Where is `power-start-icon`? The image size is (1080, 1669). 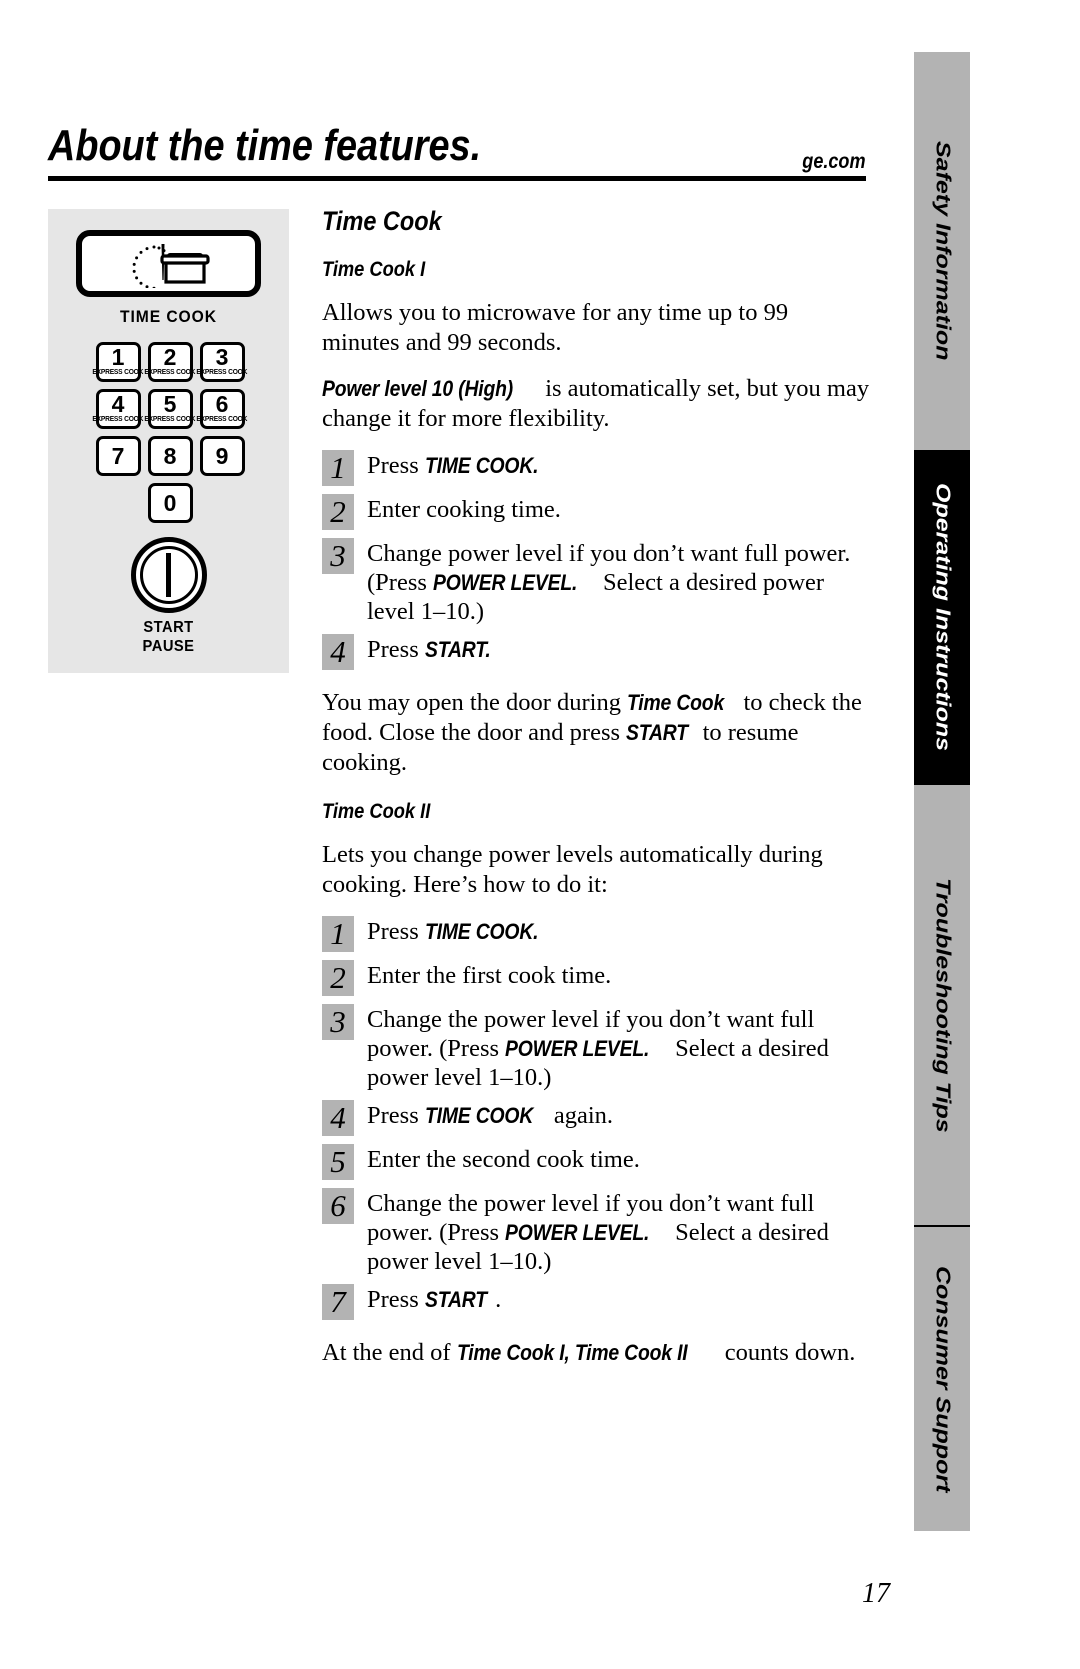
power-start-icon is located at coordinates (168, 575).